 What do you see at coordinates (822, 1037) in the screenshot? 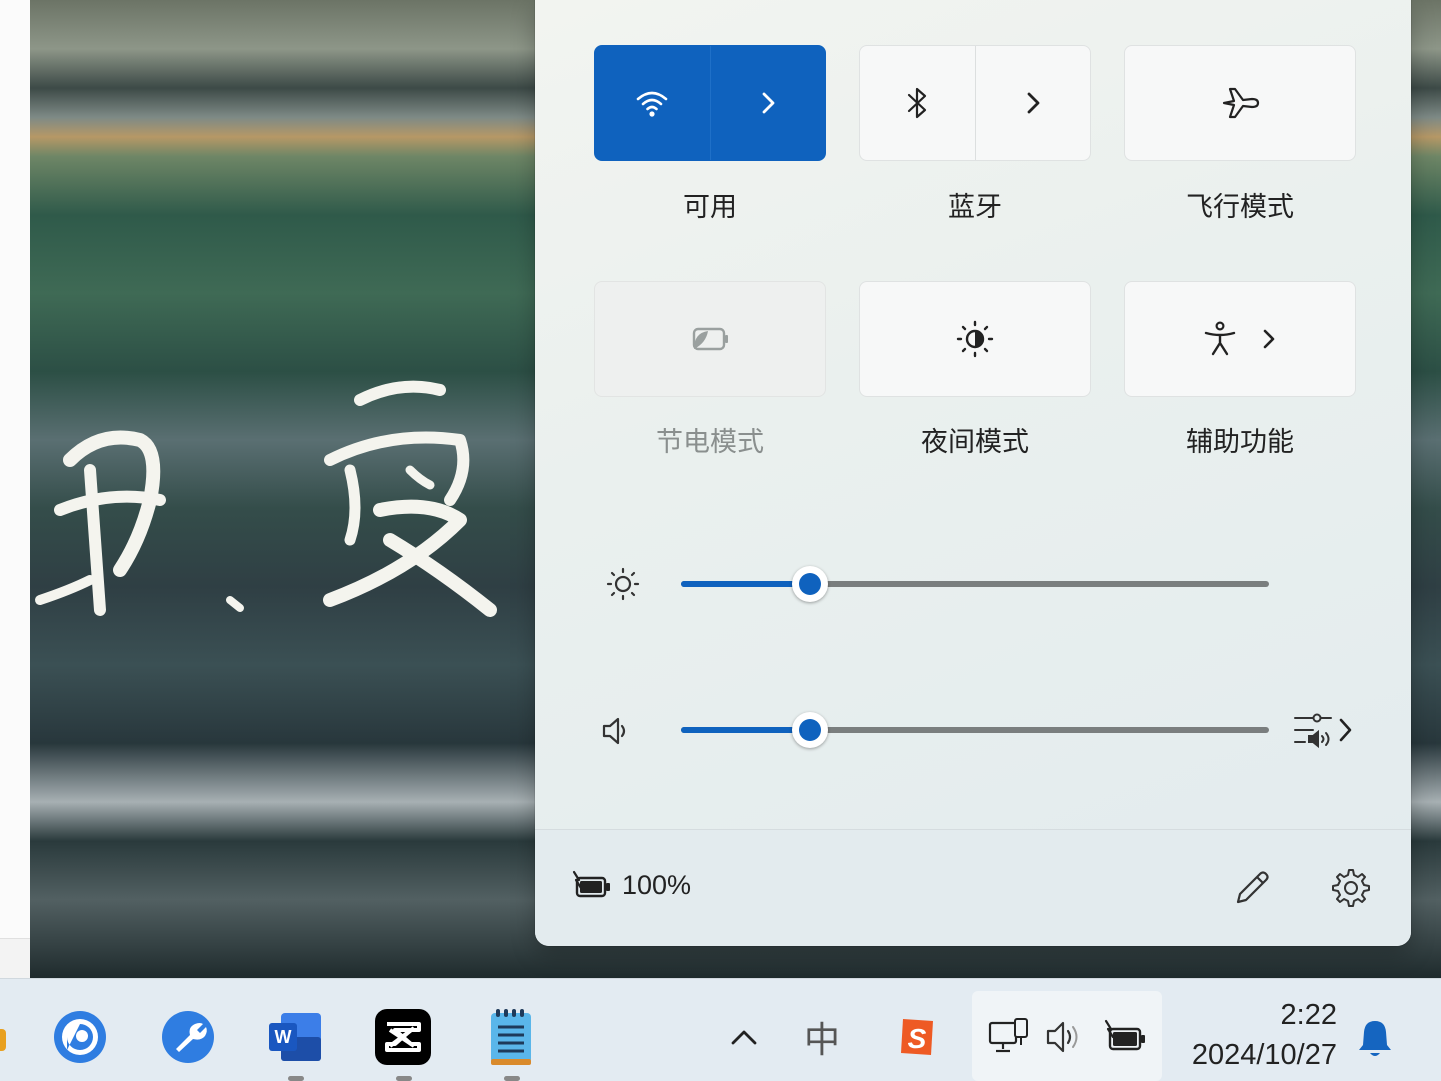
I see `ime-indicator: 中` at bounding box center [822, 1037].